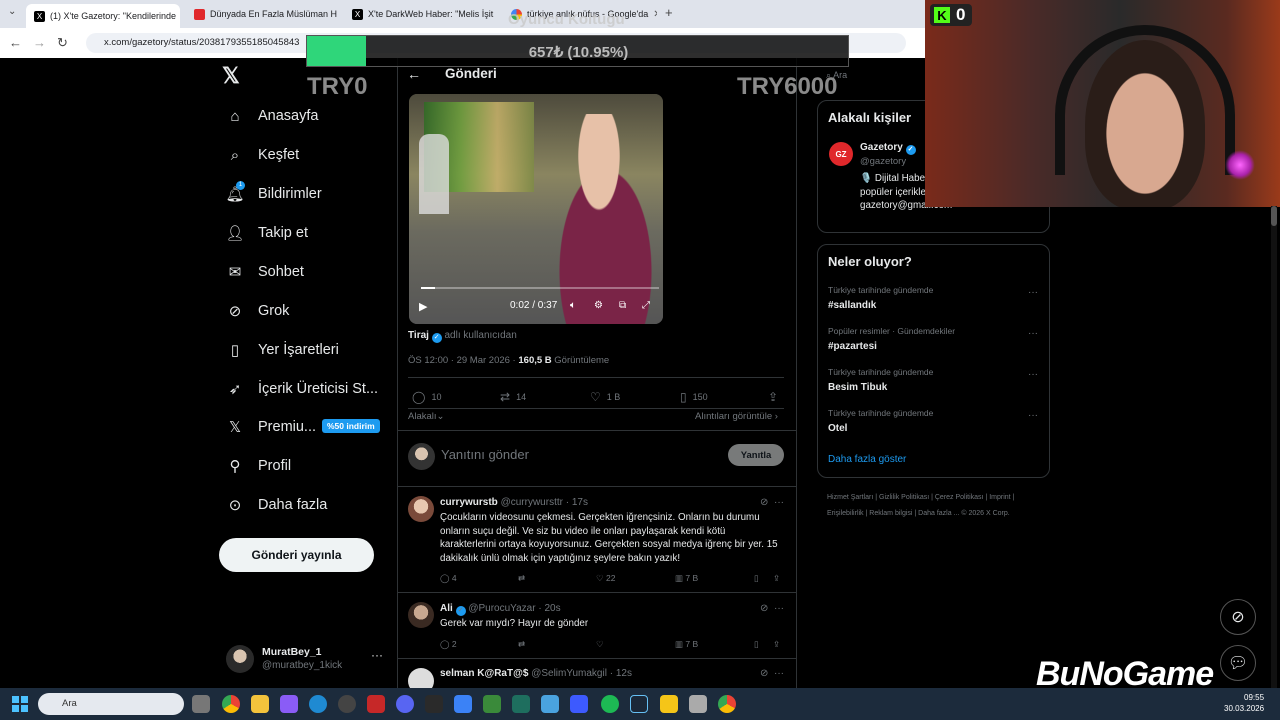 This screenshot has height=720, width=1280. What do you see at coordinates (272, 116) in the screenshot?
I see `nav-item-home: ⌂ Anasayfa` at bounding box center [272, 116].